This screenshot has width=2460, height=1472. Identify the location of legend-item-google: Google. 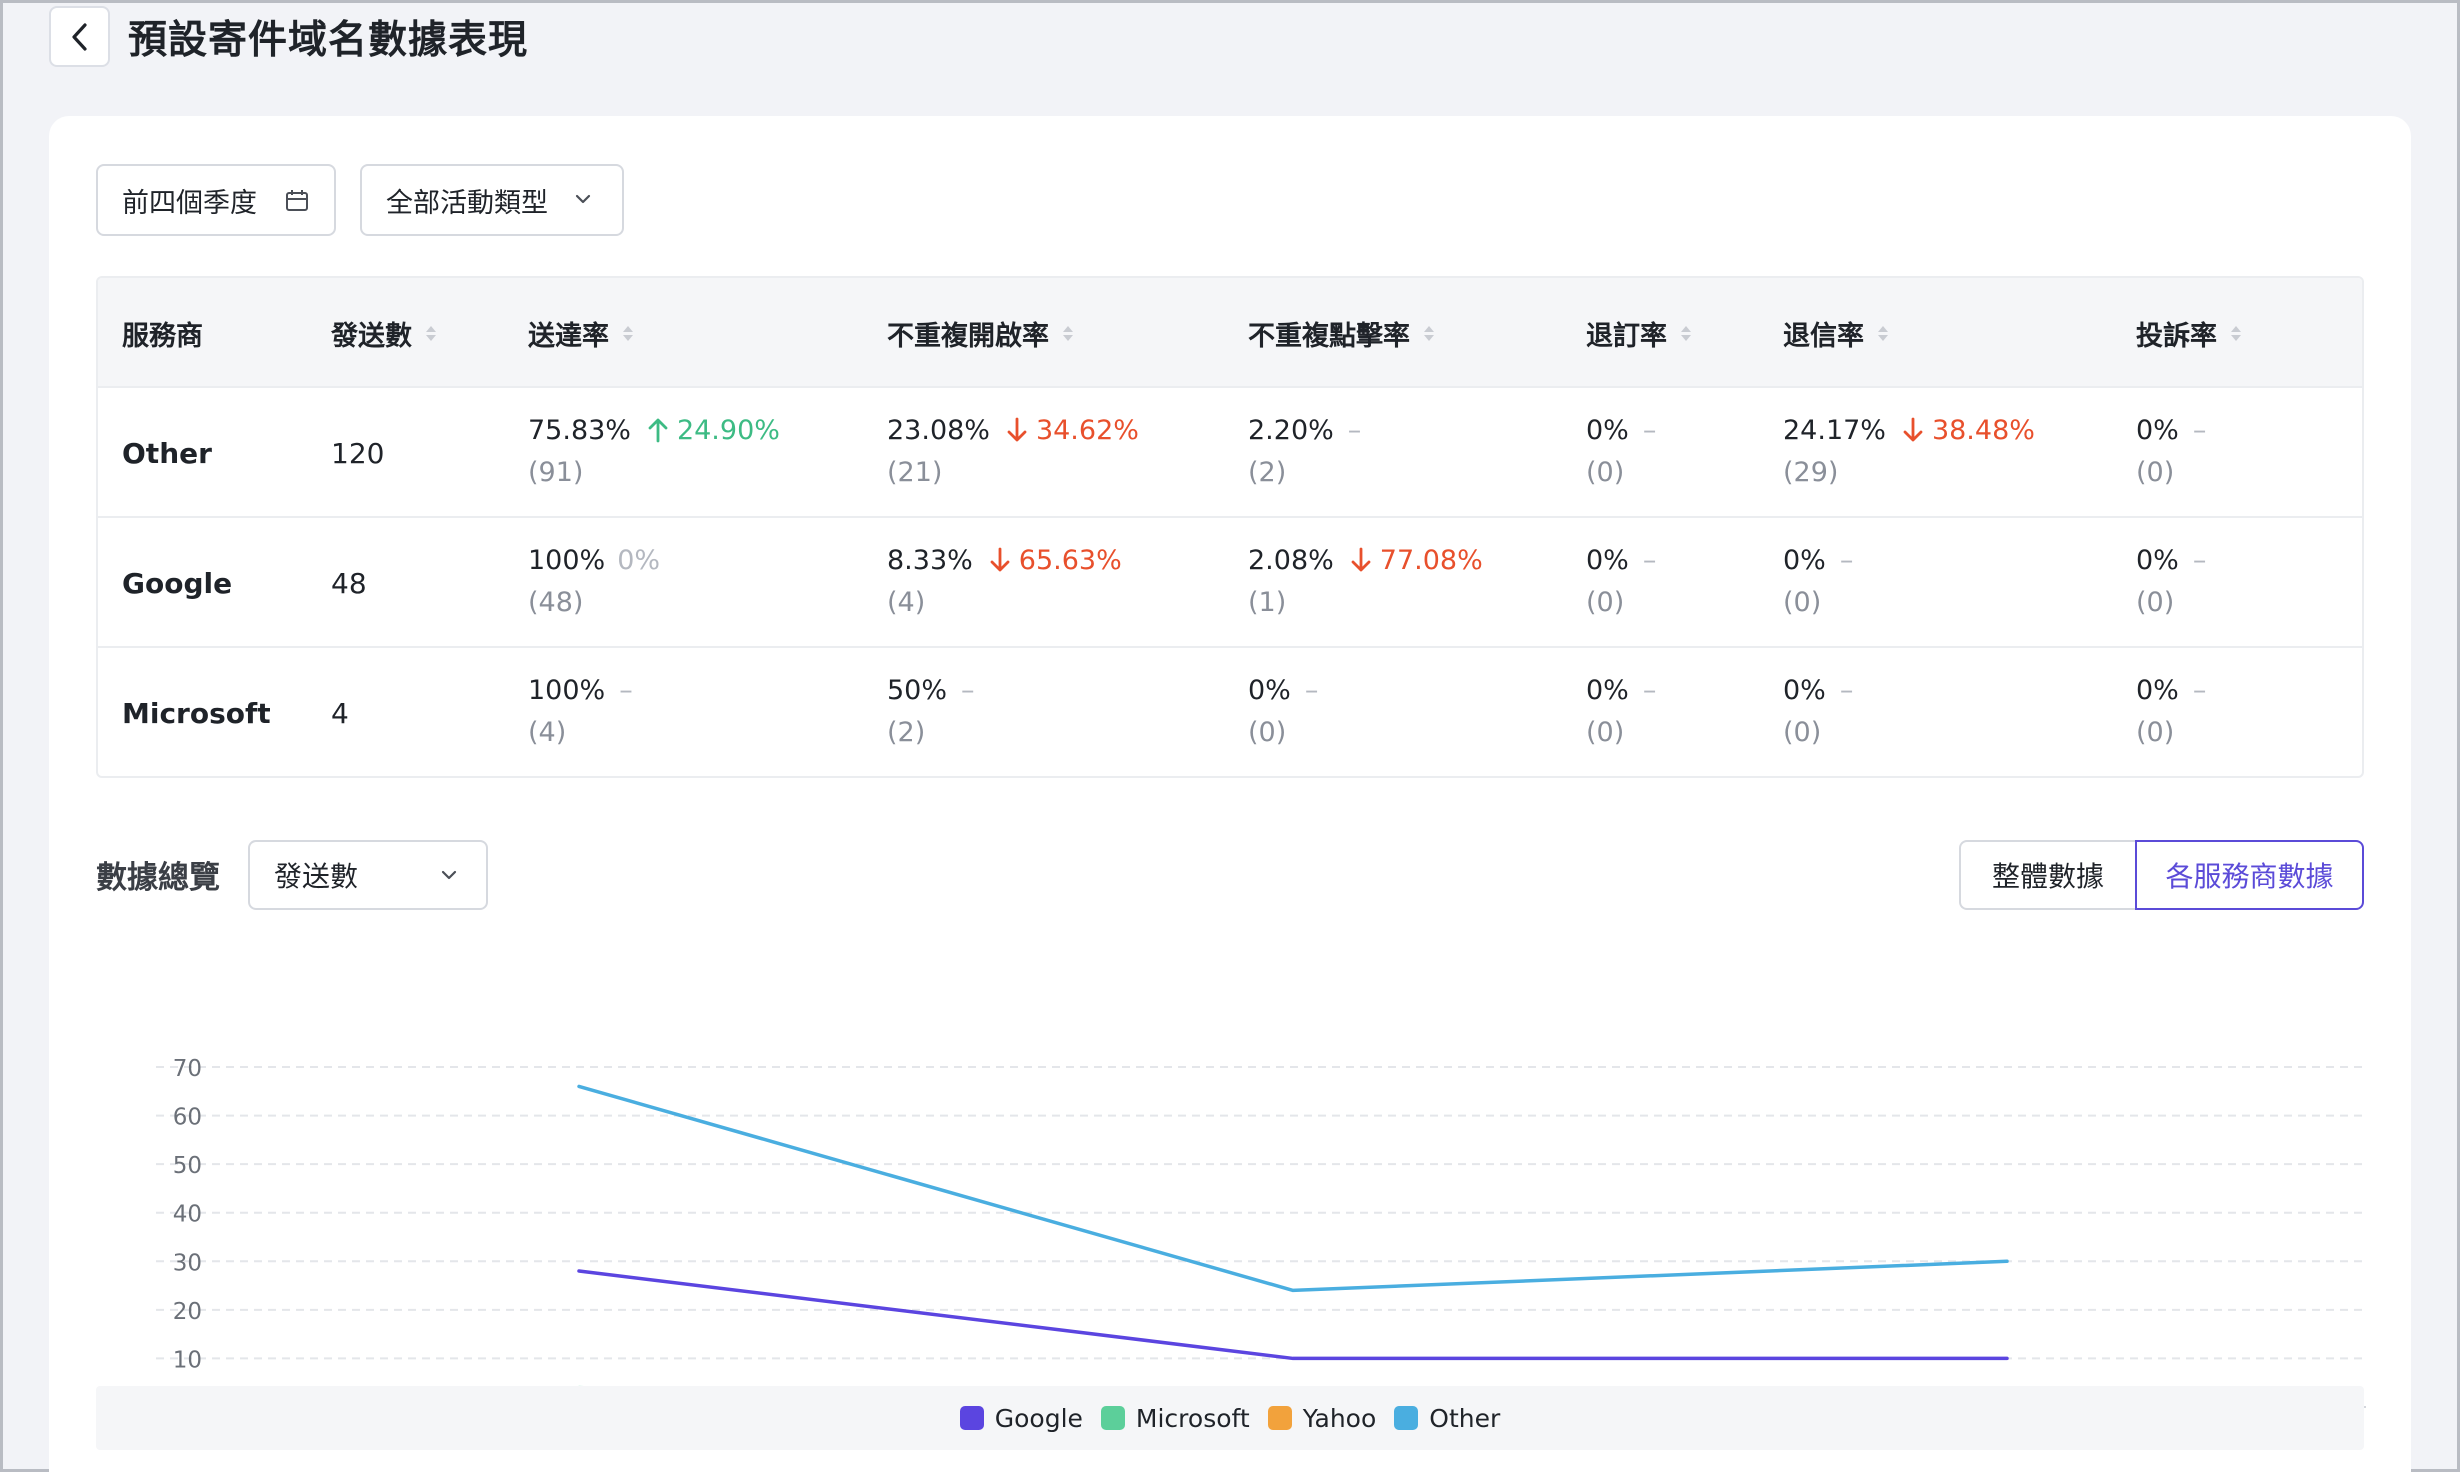
(1021, 1418).